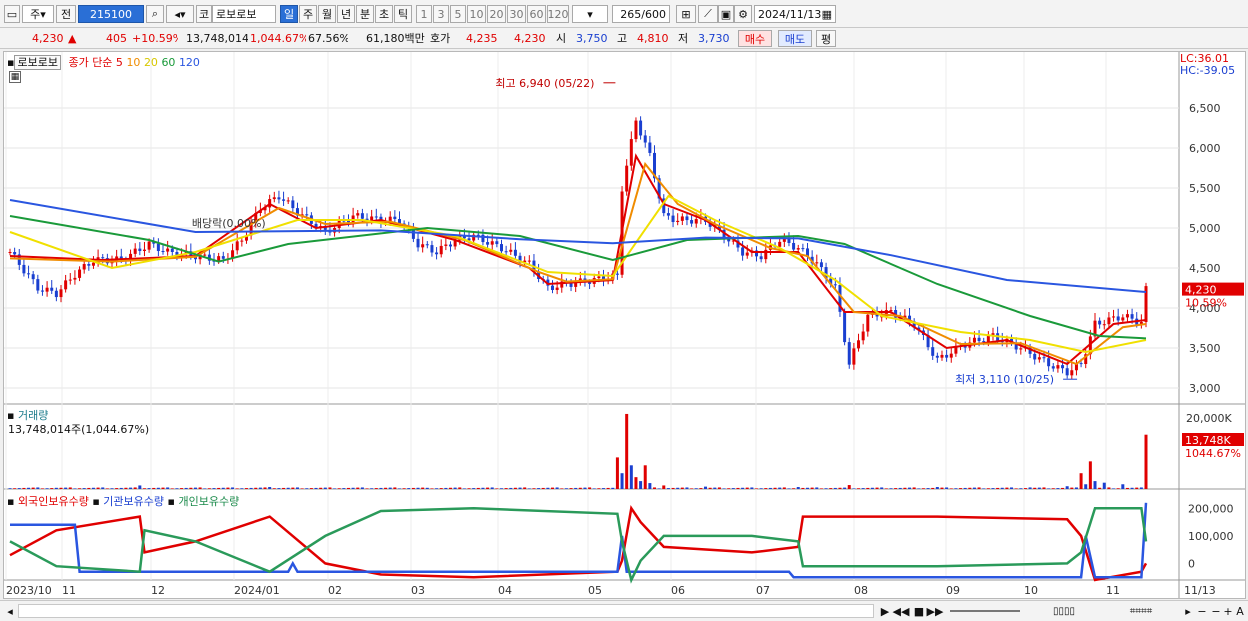 The image size is (1248, 621). What do you see at coordinates (384, 14) in the screenshot?
I see `tab-period-5: 초` at bounding box center [384, 14].